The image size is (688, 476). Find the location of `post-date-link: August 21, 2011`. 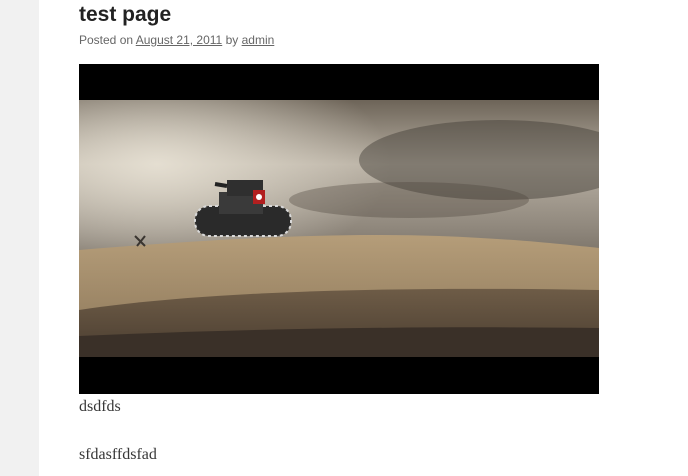

post-date-link: August 21, 2011 is located at coordinates (179, 40).